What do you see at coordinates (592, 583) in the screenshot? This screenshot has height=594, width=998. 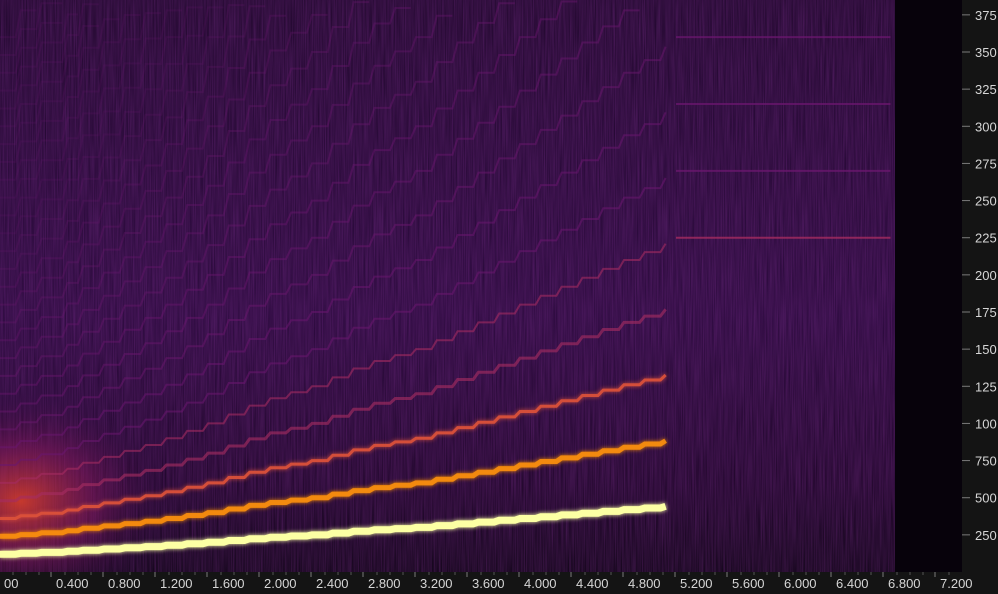 I see `x-tick-label: 4.400` at bounding box center [592, 583].